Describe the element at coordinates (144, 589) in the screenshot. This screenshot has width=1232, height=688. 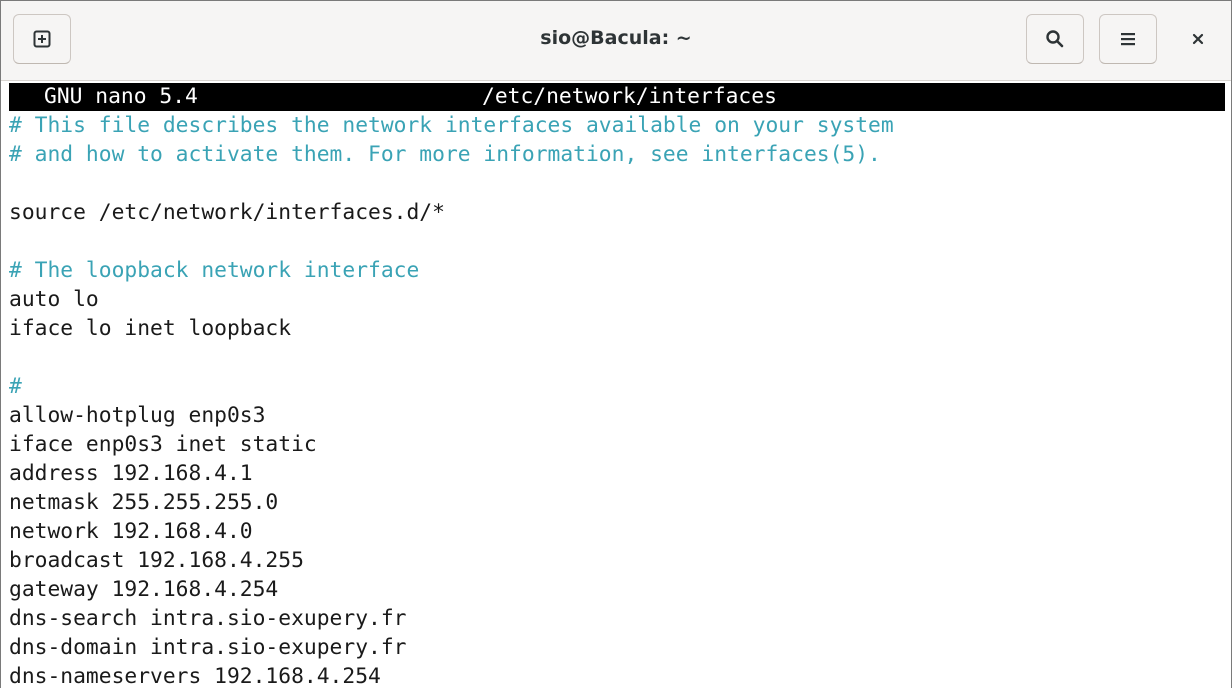
I see `editor-line: gateway 192.168.4.254` at that location.